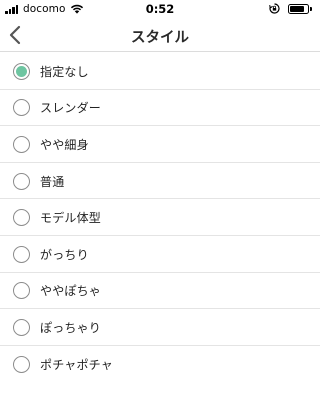 The width and height of the screenshot is (320, 411). Describe the element at coordinates (160, 144) in the screenshot. I see `option-item: やや細身` at that location.